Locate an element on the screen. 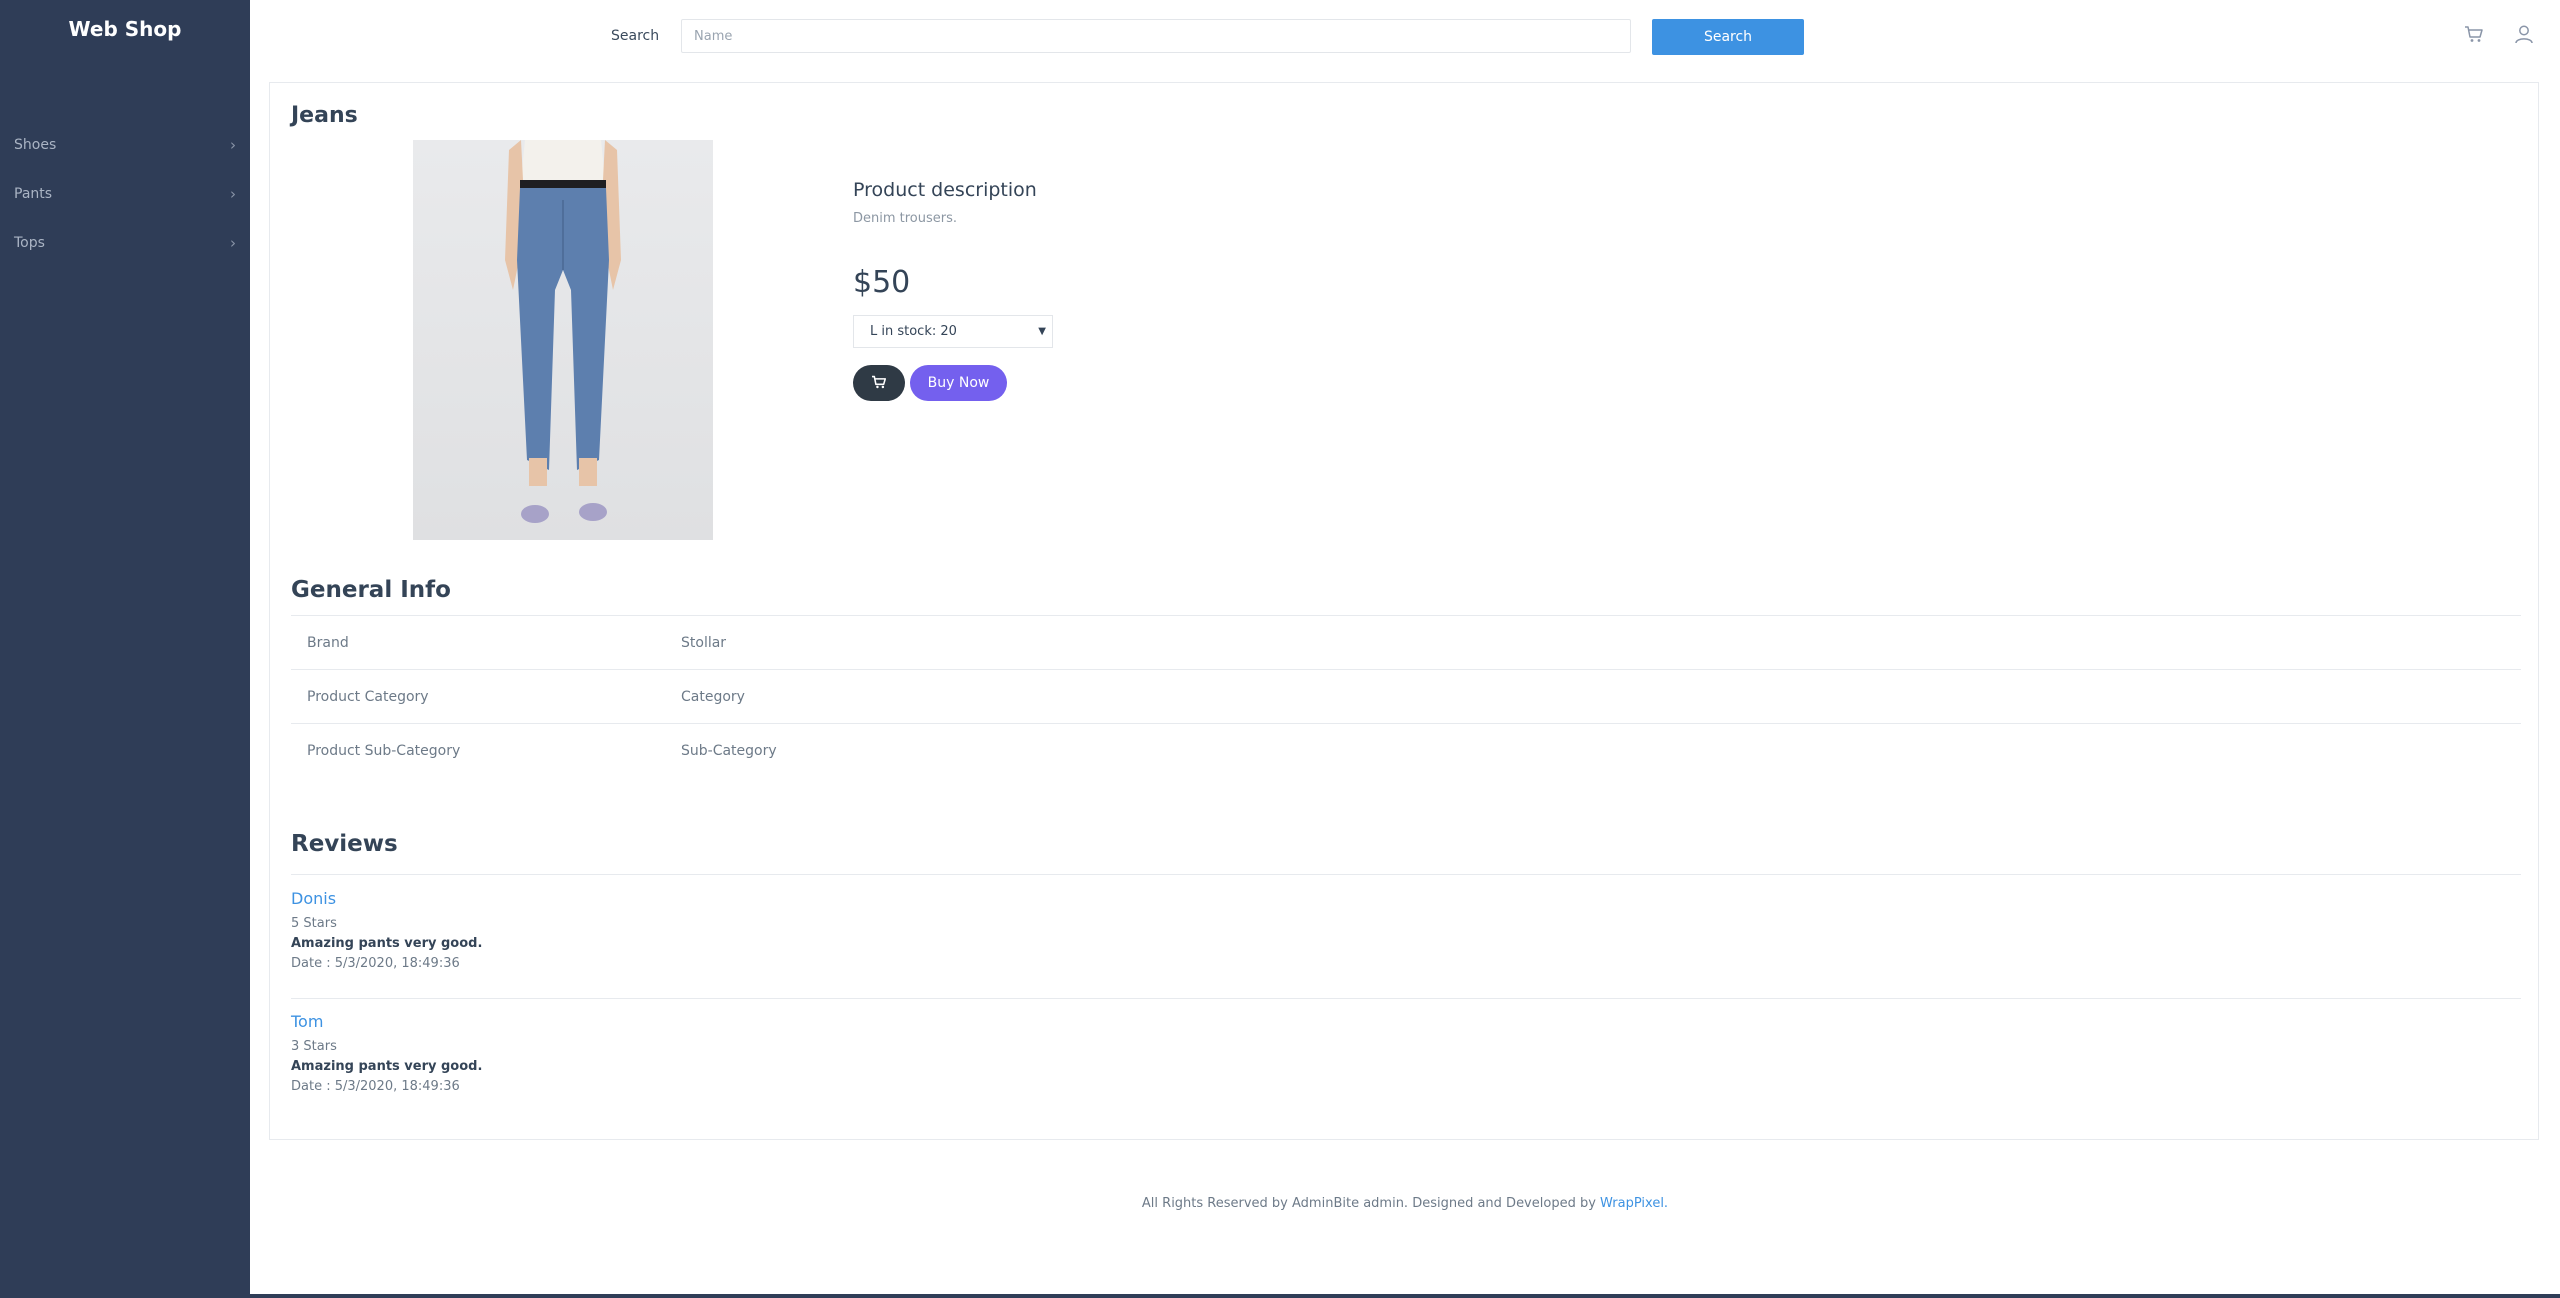  product-title: Jeans is located at coordinates (324, 115).